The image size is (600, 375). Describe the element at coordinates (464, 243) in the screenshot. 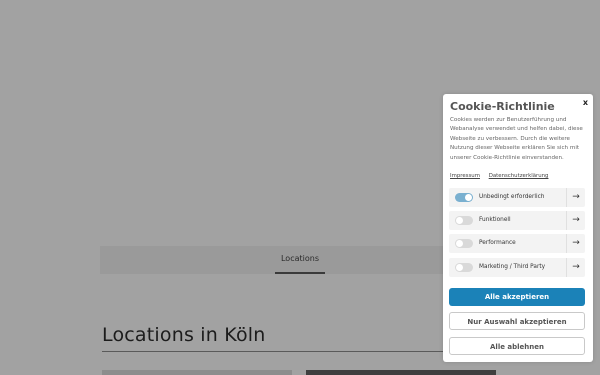

I see `toggle-performance` at that location.